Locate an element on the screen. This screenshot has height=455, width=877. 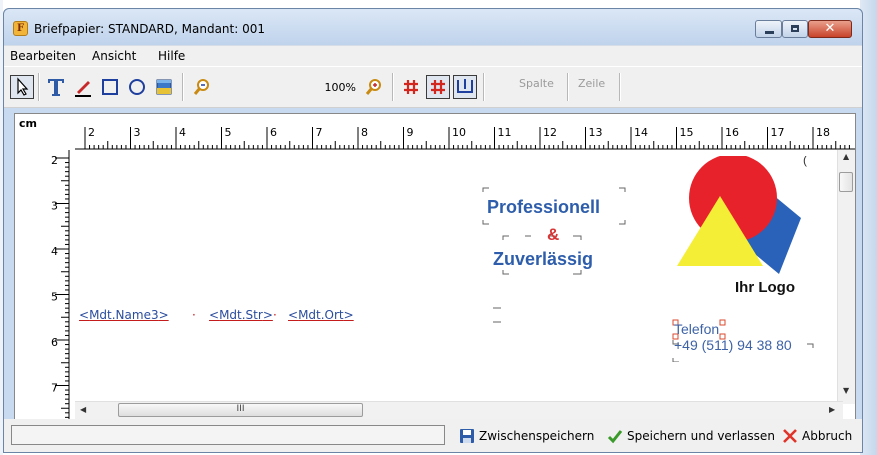
menu-bar: Bearbeiten Ansicht Hilfe is located at coordinates (433, 56).